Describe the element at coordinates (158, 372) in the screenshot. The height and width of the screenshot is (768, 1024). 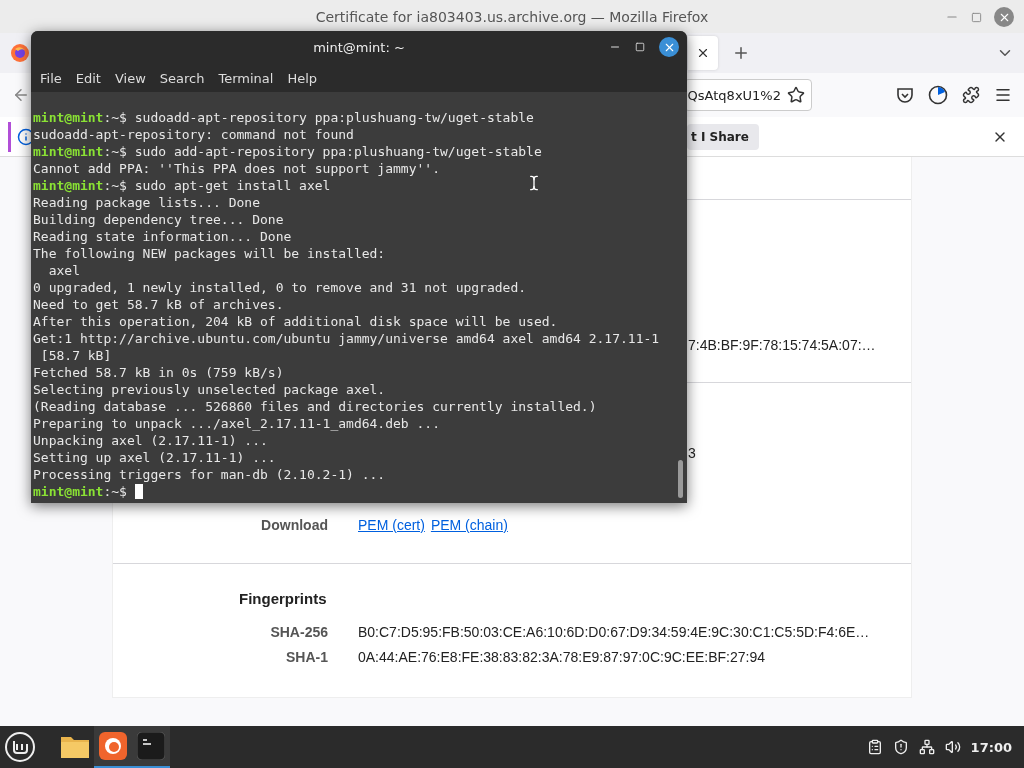
I see `output-line: Fetched 58.7 kB in 0s (759 kB/s)` at that location.